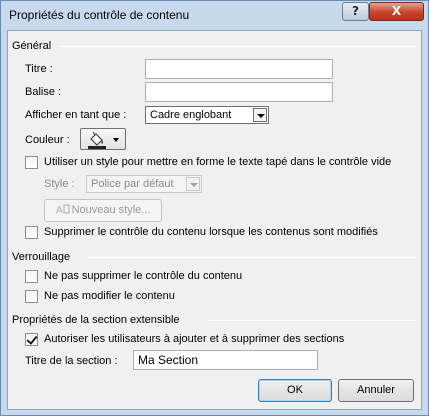 The height and width of the screenshot is (416, 429). What do you see at coordinates (143, 276) in the screenshot?
I see `cannot-delete-label: Ne pas supprimer le contrôle du contenu` at bounding box center [143, 276].